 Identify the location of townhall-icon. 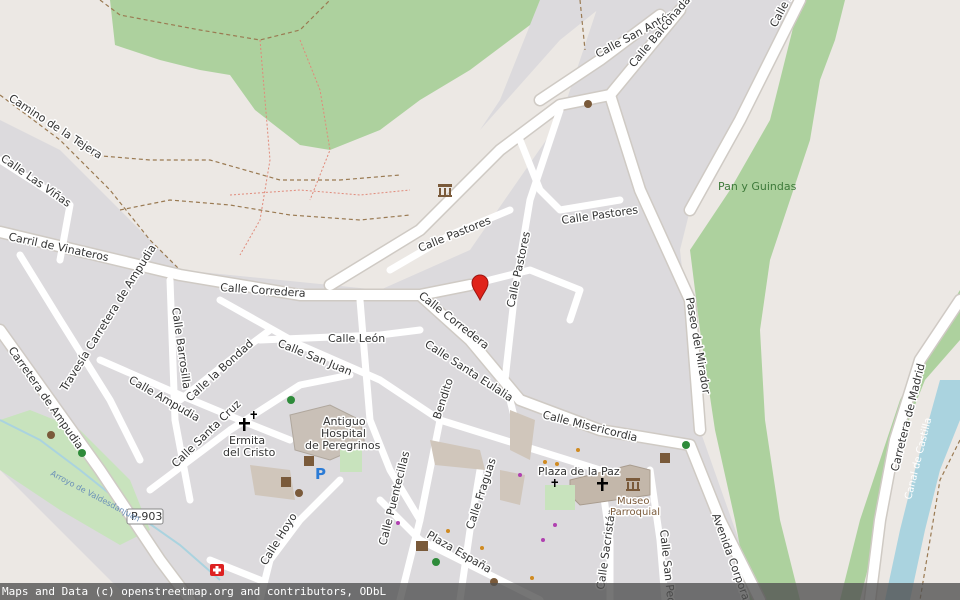
(422, 546).